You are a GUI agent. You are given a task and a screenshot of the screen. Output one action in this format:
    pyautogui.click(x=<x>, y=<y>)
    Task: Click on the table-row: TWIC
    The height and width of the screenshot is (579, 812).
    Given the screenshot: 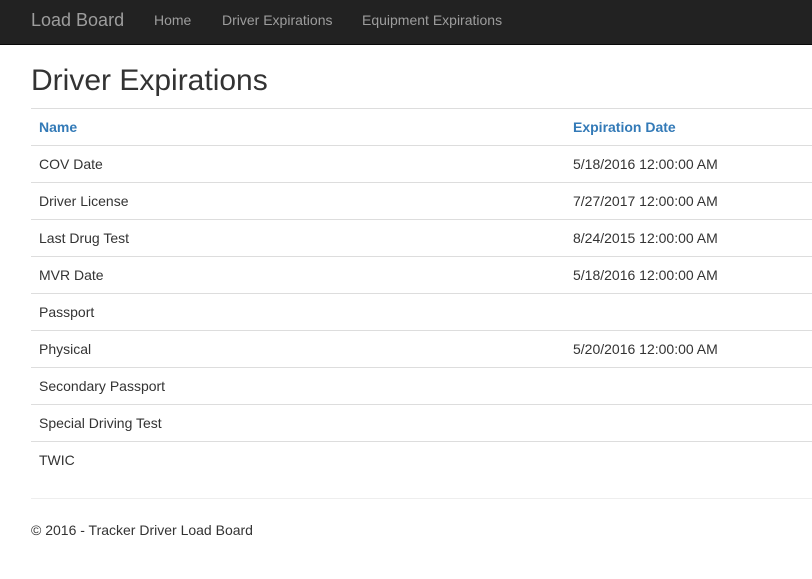 What is the action you would take?
    pyautogui.click(x=421, y=460)
    